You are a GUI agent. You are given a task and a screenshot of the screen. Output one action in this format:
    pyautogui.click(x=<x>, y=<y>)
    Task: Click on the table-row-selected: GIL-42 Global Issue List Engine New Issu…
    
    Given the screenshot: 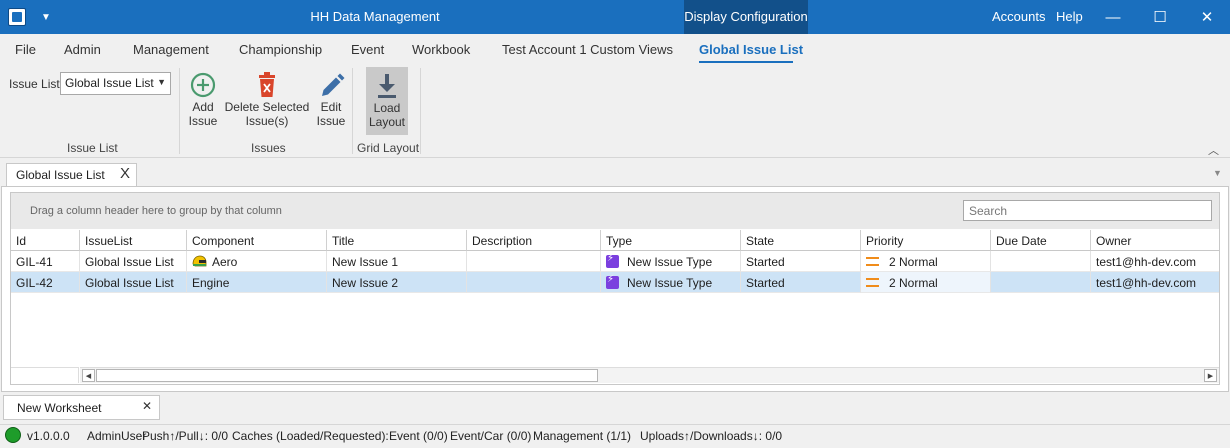 What is the action you would take?
    pyautogui.click(x=615, y=282)
    